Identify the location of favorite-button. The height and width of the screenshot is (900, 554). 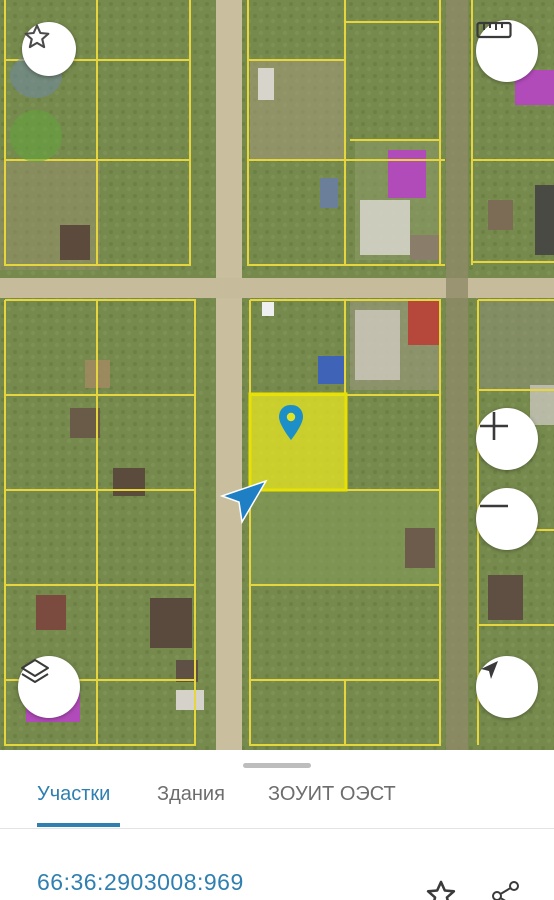
(49, 49).